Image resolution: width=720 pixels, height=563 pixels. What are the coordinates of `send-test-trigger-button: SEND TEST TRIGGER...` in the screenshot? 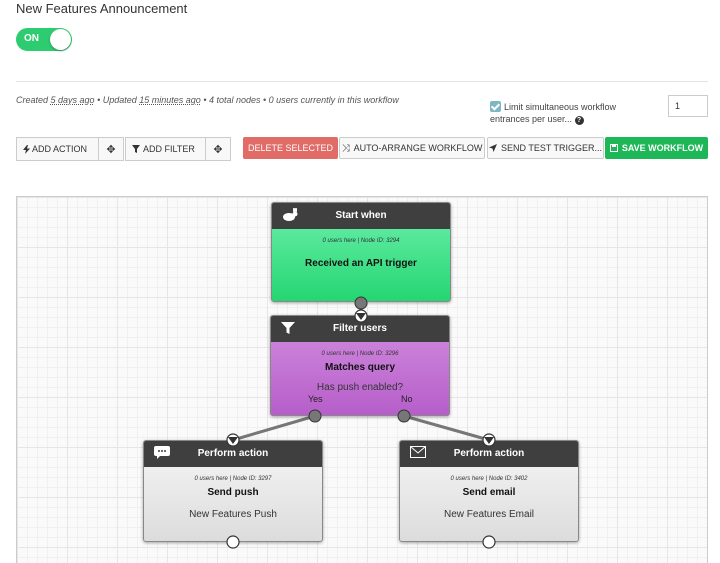 It's located at (545, 148).